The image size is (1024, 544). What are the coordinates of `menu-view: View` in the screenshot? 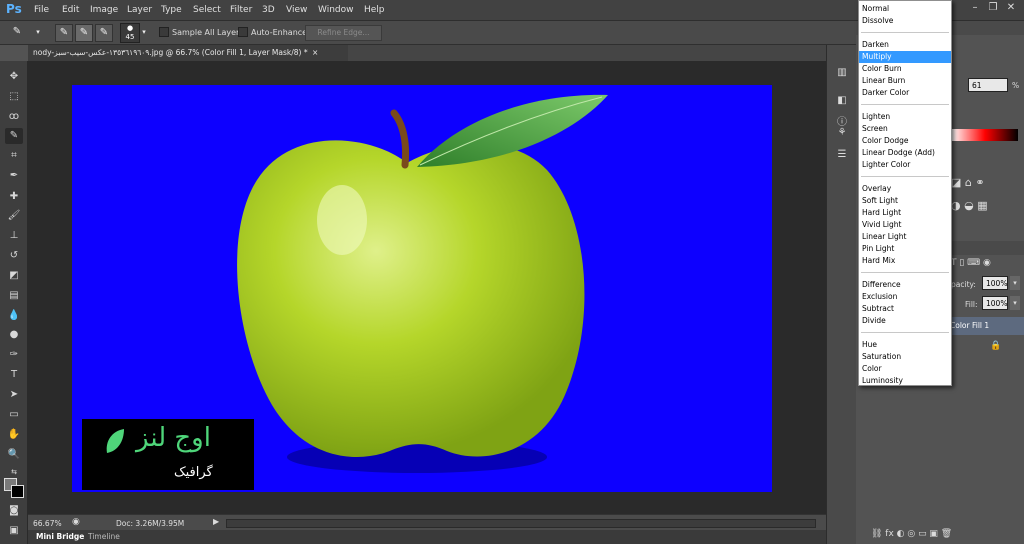 It's located at (296, 10).